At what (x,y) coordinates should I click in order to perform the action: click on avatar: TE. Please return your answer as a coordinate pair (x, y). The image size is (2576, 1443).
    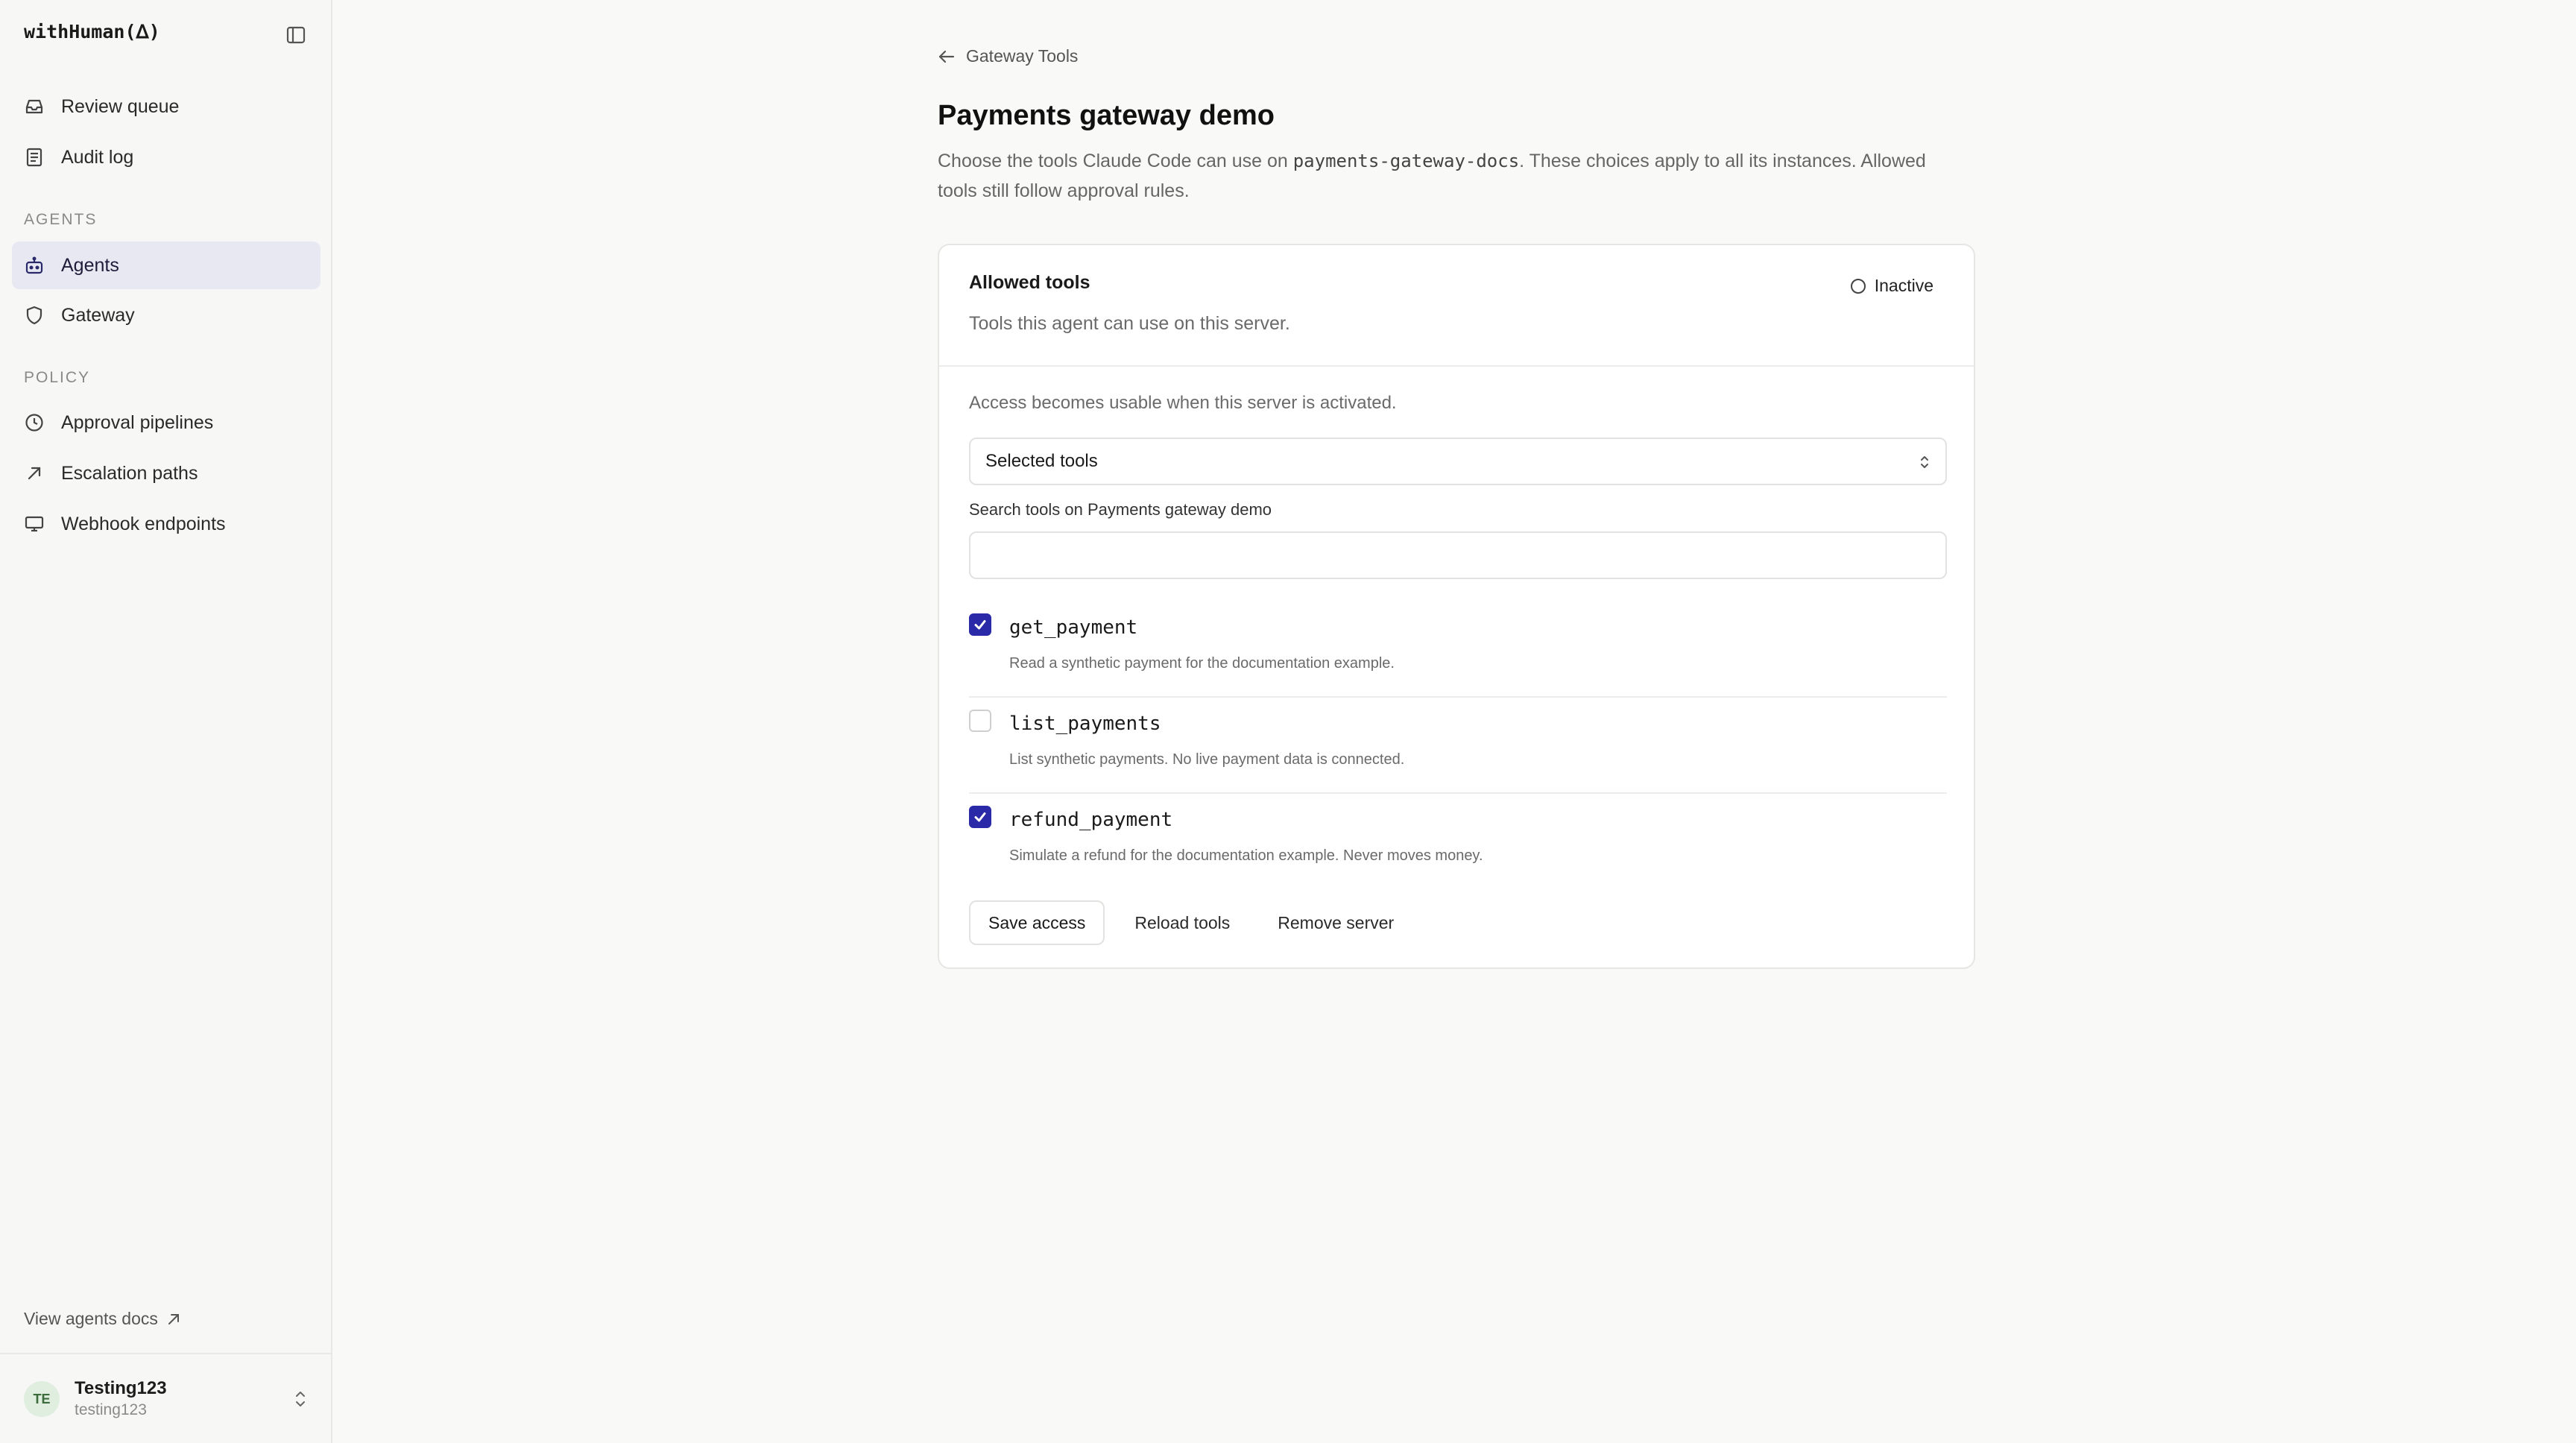
    Looking at the image, I should click on (42, 1399).